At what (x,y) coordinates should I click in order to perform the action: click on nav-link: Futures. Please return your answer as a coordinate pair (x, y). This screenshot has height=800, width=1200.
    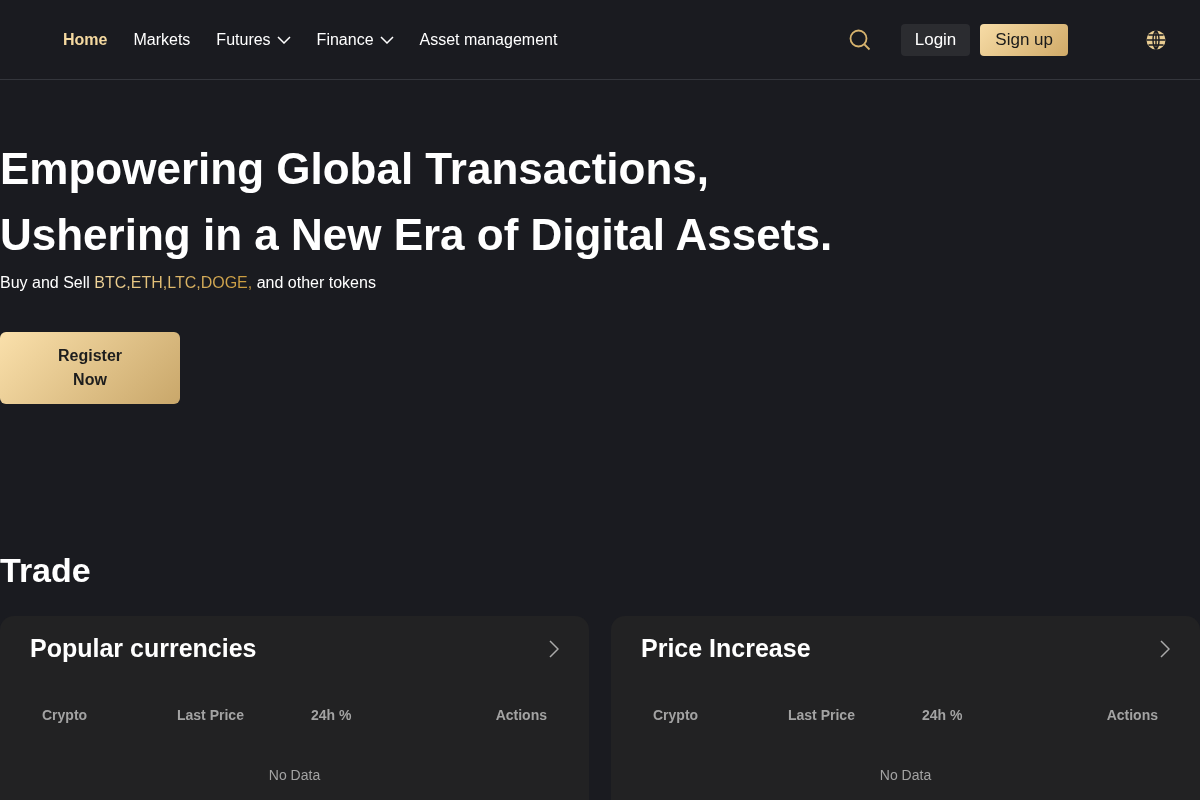
    Looking at the image, I should click on (253, 39).